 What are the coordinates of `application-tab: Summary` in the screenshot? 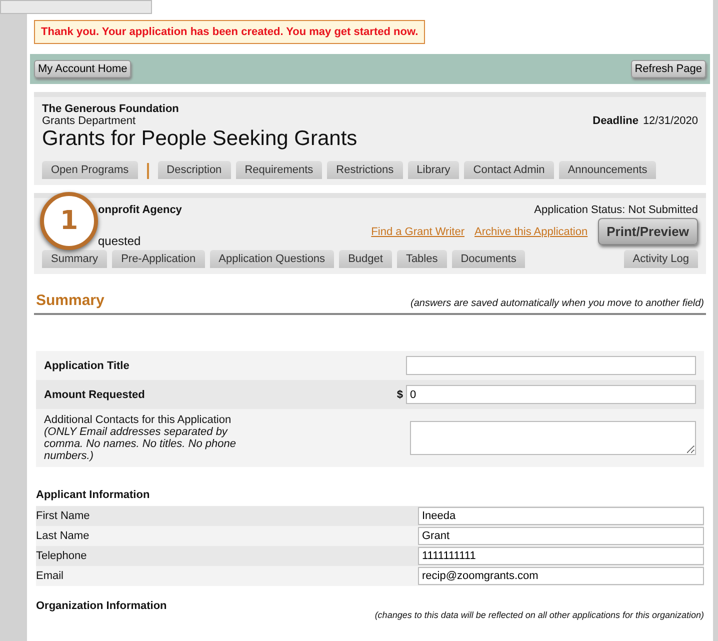 It's located at (75, 259).